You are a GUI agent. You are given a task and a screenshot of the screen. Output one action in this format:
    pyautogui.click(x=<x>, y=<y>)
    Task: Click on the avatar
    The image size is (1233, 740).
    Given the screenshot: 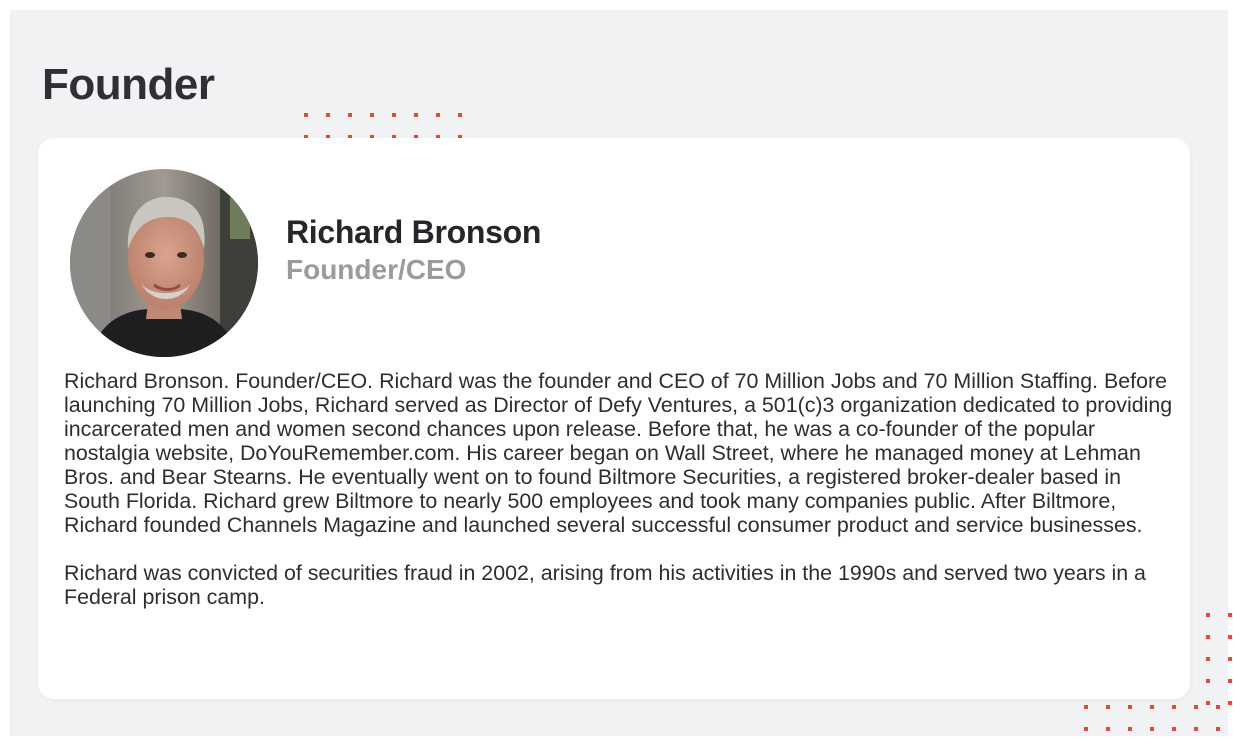 What is the action you would take?
    pyautogui.click(x=164, y=263)
    